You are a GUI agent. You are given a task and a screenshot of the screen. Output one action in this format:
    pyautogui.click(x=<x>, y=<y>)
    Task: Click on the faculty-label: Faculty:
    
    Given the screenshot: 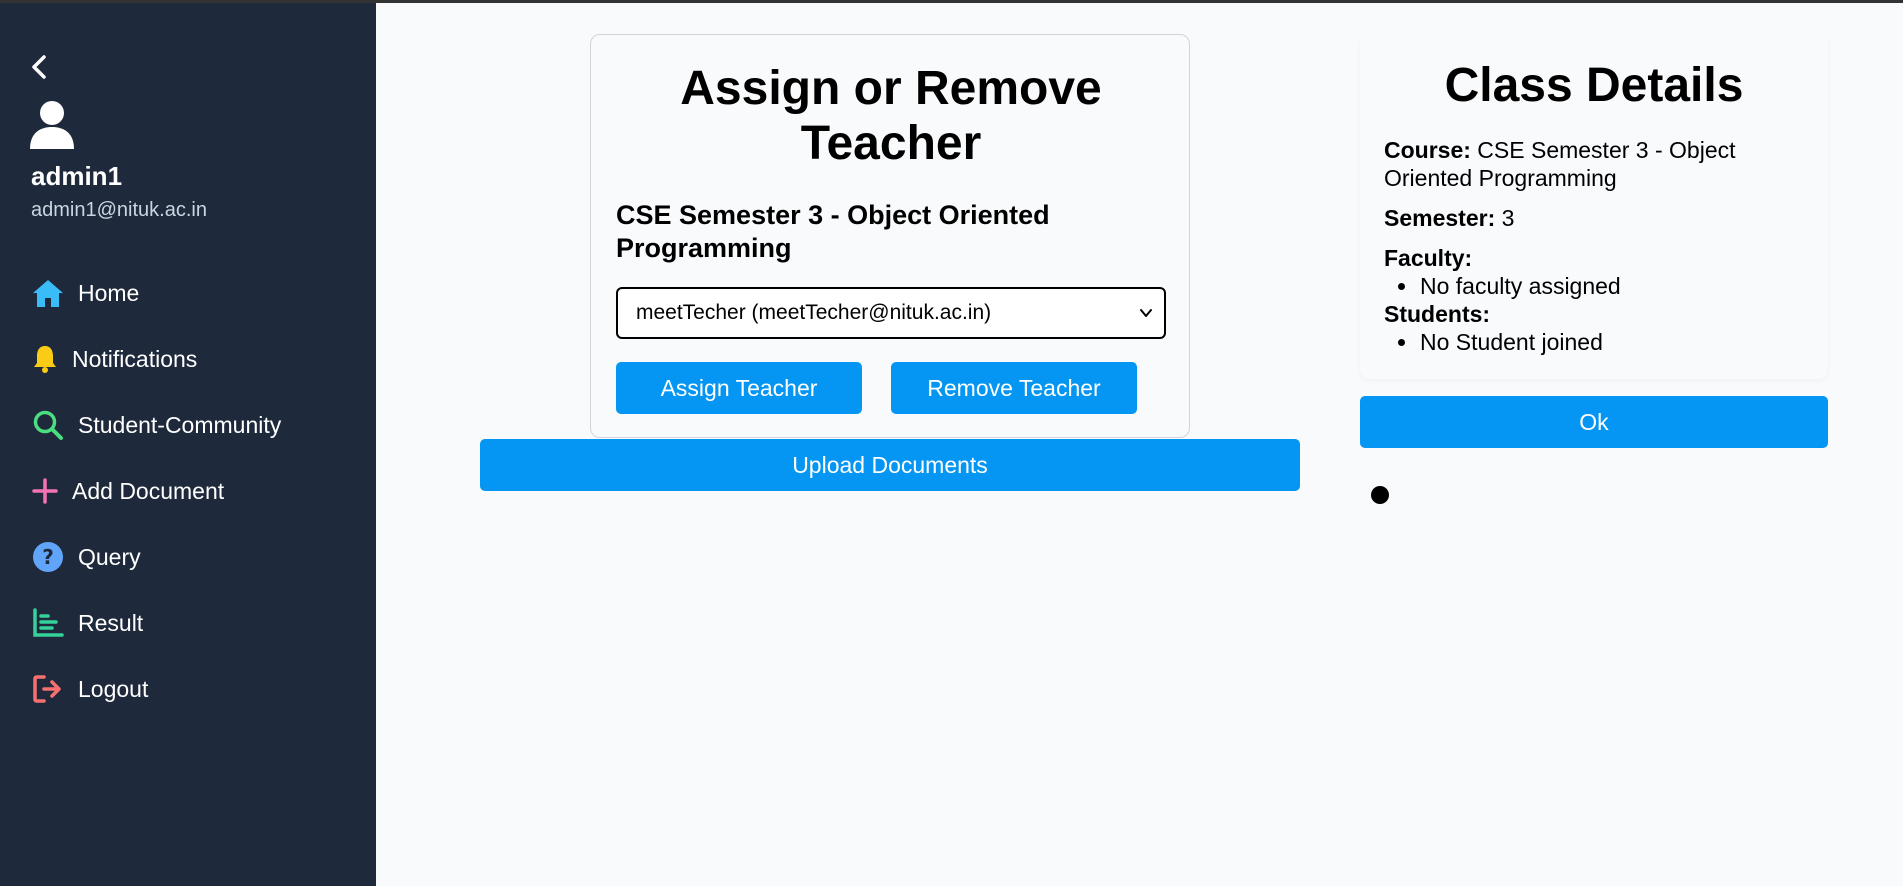 What is the action you would take?
    pyautogui.click(x=1428, y=258)
    